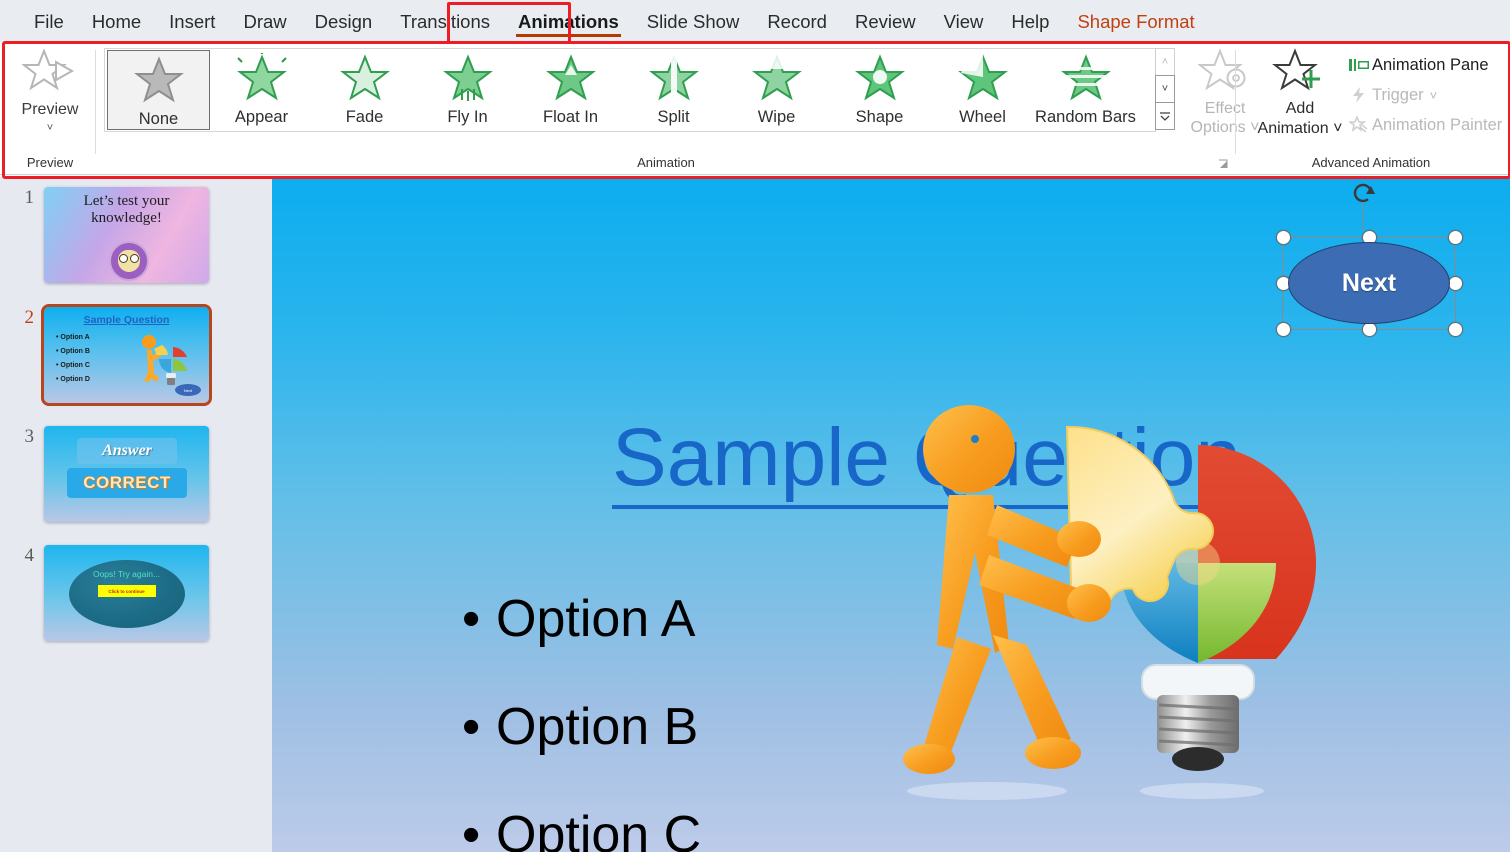 This screenshot has height=852, width=1510. What do you see at coordinates (599, 829) in the screenshot?
I see `slide-bullet-text: Option C` at bounding box center [599, 829].